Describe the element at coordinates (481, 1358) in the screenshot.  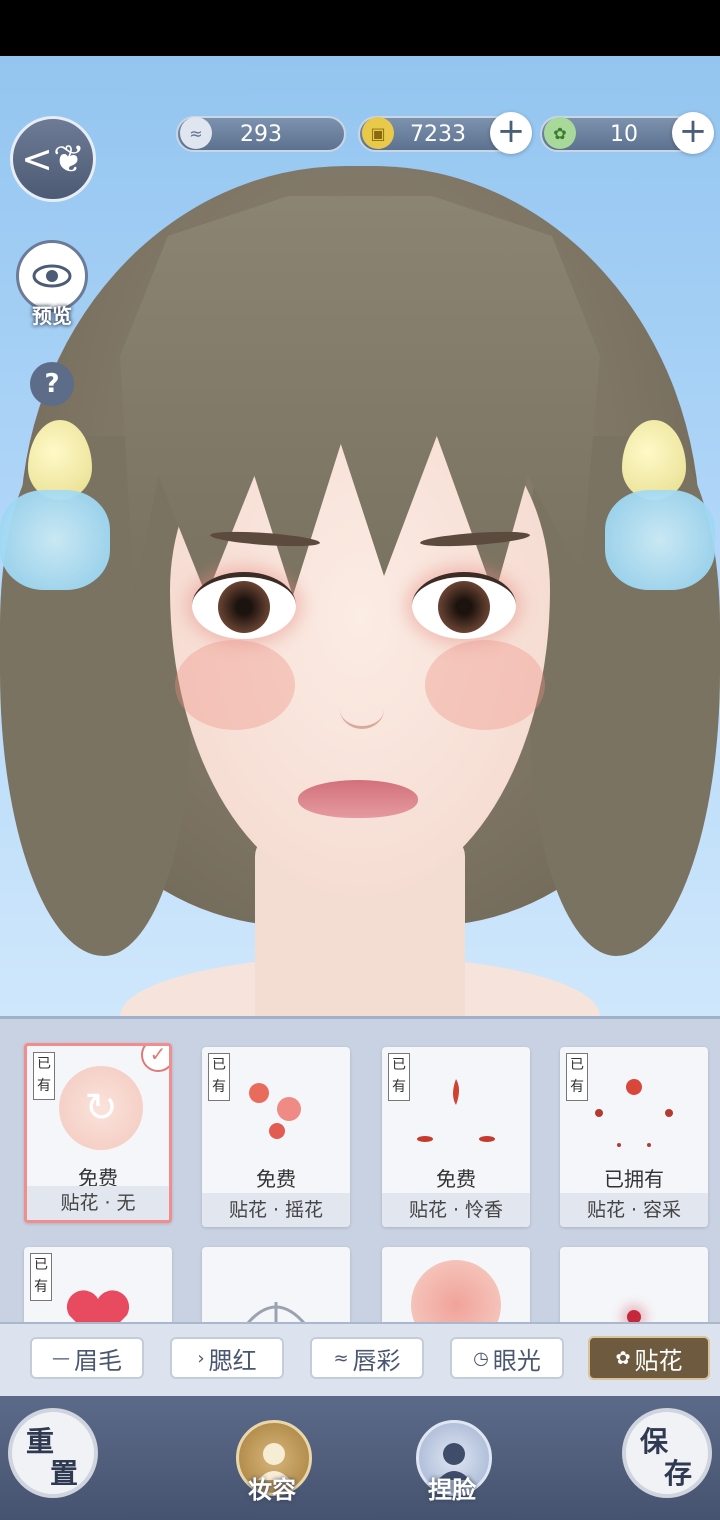
I see `eye-light-icon: ◷` at that location.